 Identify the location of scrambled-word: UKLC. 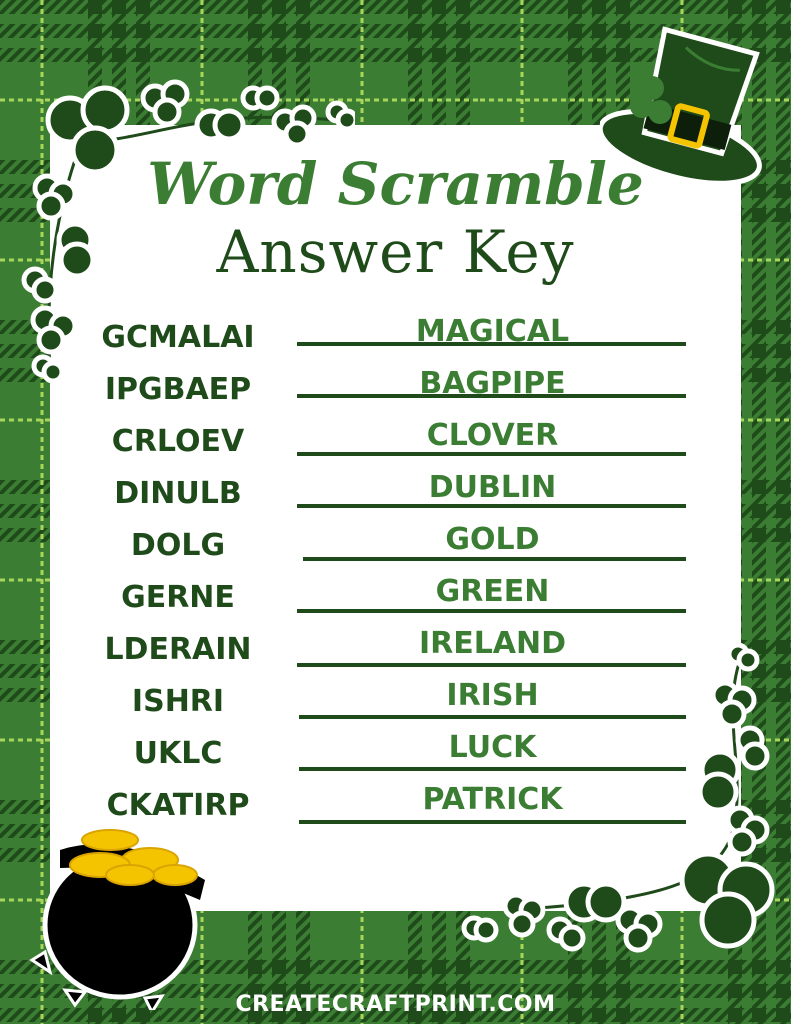
(178, 753).